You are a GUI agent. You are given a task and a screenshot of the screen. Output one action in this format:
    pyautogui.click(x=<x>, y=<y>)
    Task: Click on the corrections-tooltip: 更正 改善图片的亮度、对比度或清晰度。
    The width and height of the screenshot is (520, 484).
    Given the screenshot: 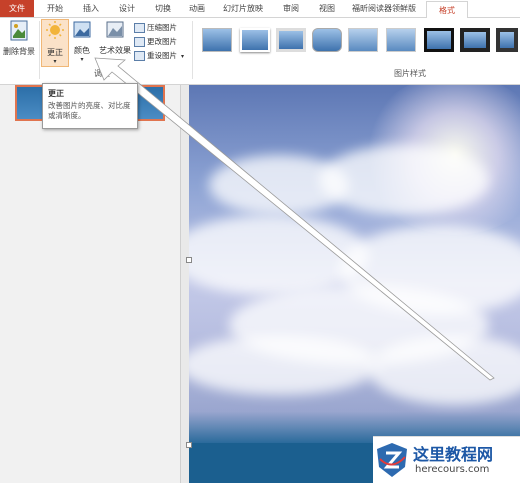 What is the action you would take?
    pyautogui.click(x=90, y=106)
    